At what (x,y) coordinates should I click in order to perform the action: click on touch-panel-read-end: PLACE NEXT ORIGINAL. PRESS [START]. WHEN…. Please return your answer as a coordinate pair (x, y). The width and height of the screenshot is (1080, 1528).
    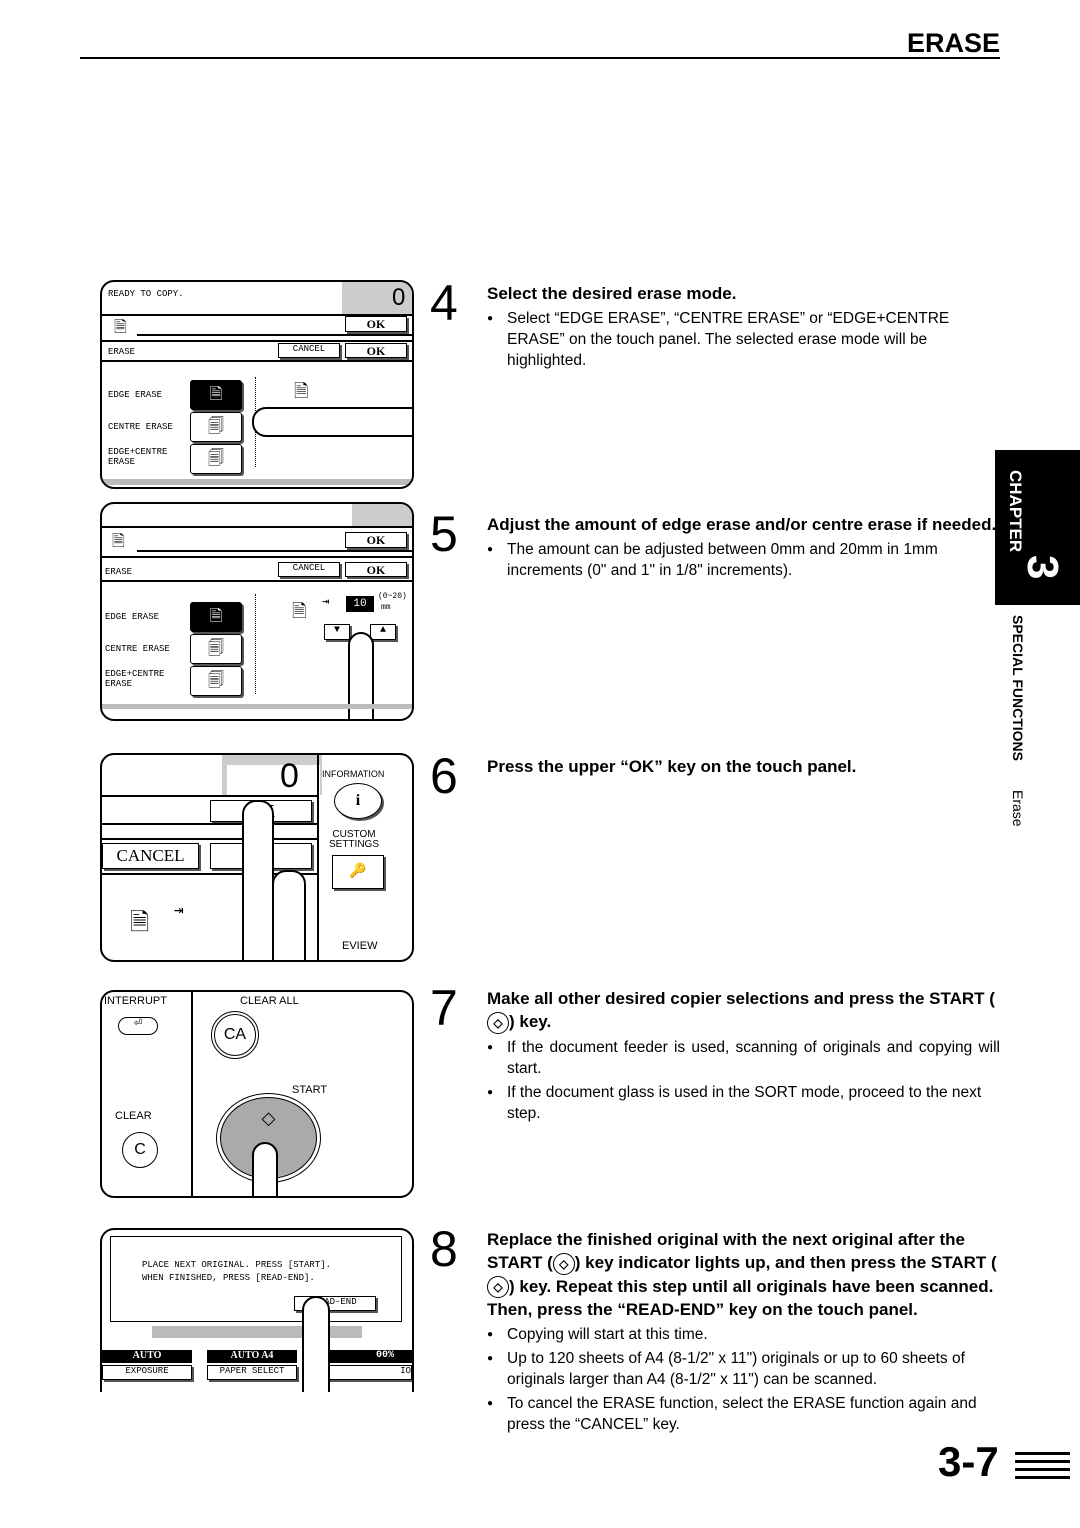
    Looking at the image, I should click on (257, 1310).